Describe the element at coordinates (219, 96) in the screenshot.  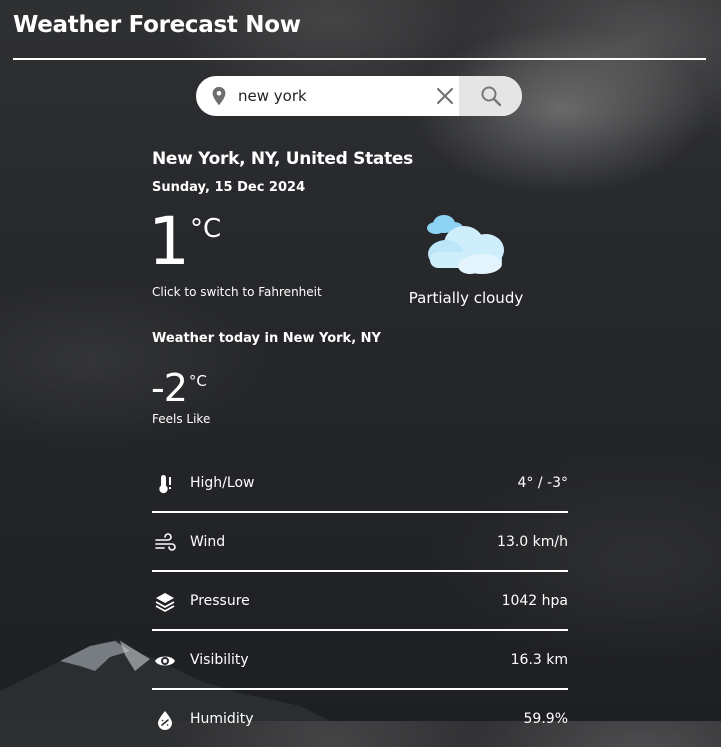
I see `location-pin-icon` at that location.